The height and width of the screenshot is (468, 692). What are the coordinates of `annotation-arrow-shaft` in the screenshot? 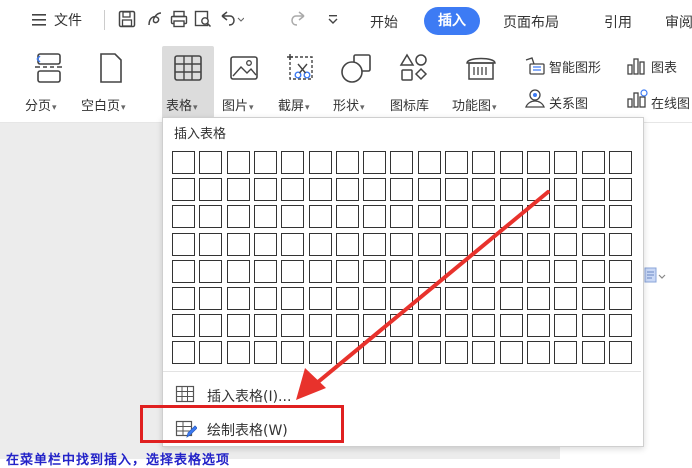 It's located at (433, 287).